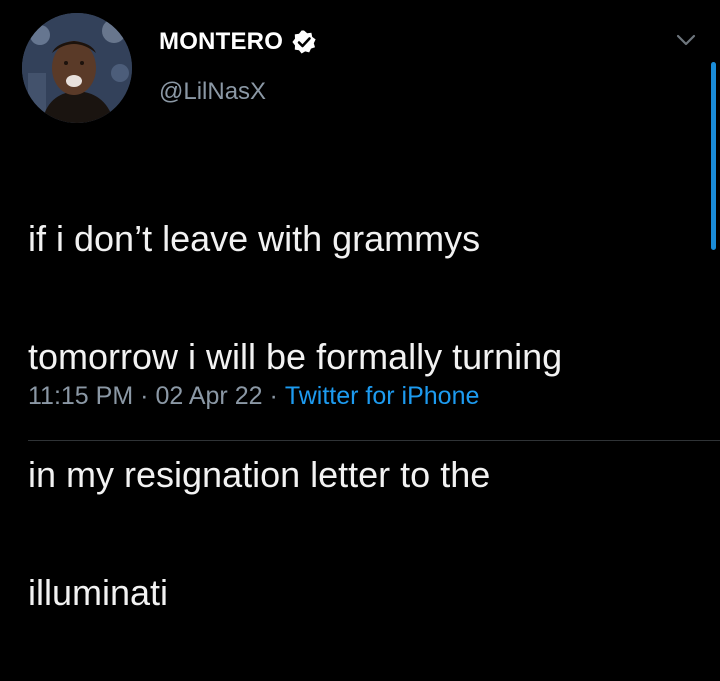 The image size is (720, 681). What do you see at coordinates (98, 592) in the screenshot?
I see `tweet-line: illuminati` at bounding box center [98, 592].